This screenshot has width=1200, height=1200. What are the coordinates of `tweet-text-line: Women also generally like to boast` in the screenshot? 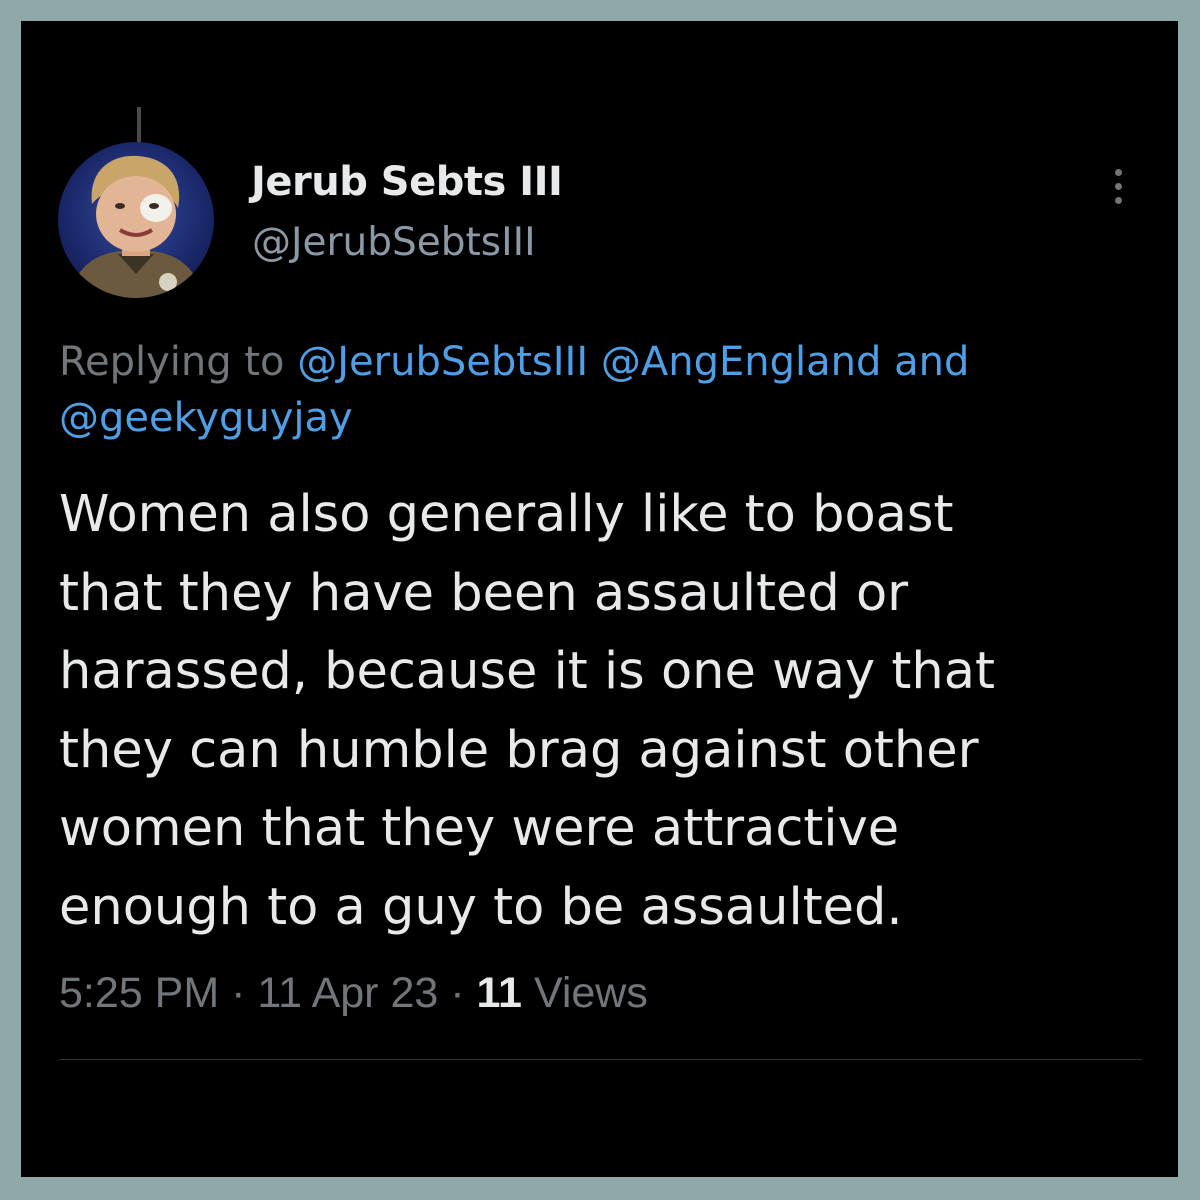 It's located at (506, 514).